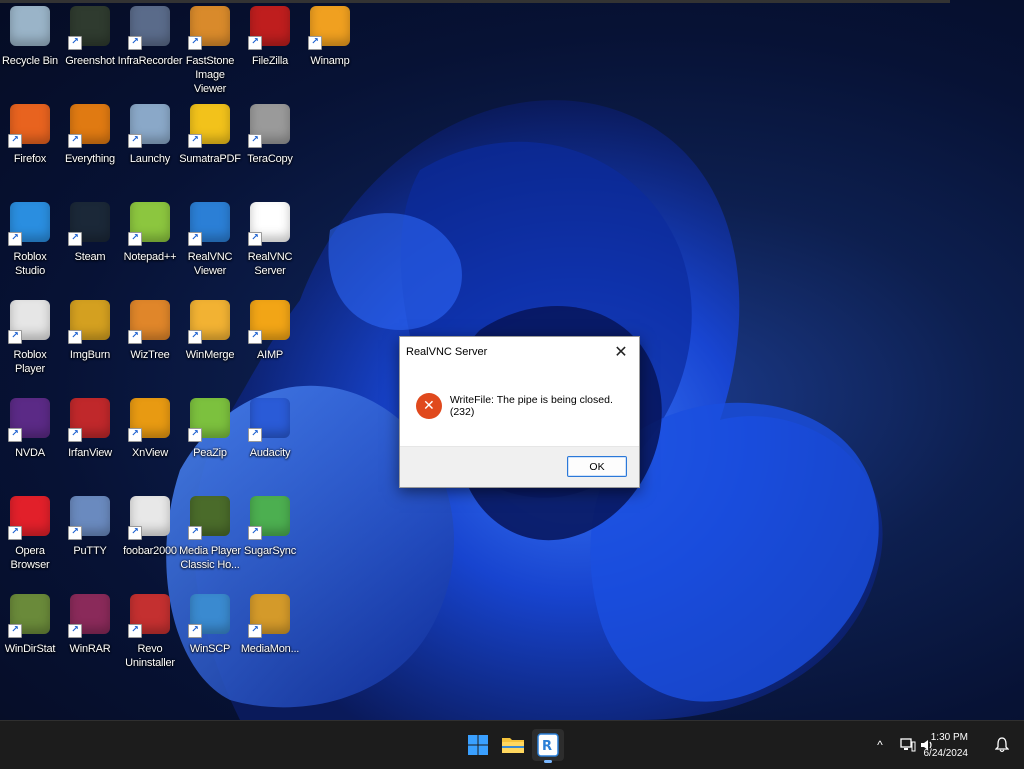 Image resolution: width=1024 pixels, height=769 pixels. Describe the element at coordinates (210, 75) in the screenshot. I see `desktop-icon-label: FastStone Image Viewer` at that location.